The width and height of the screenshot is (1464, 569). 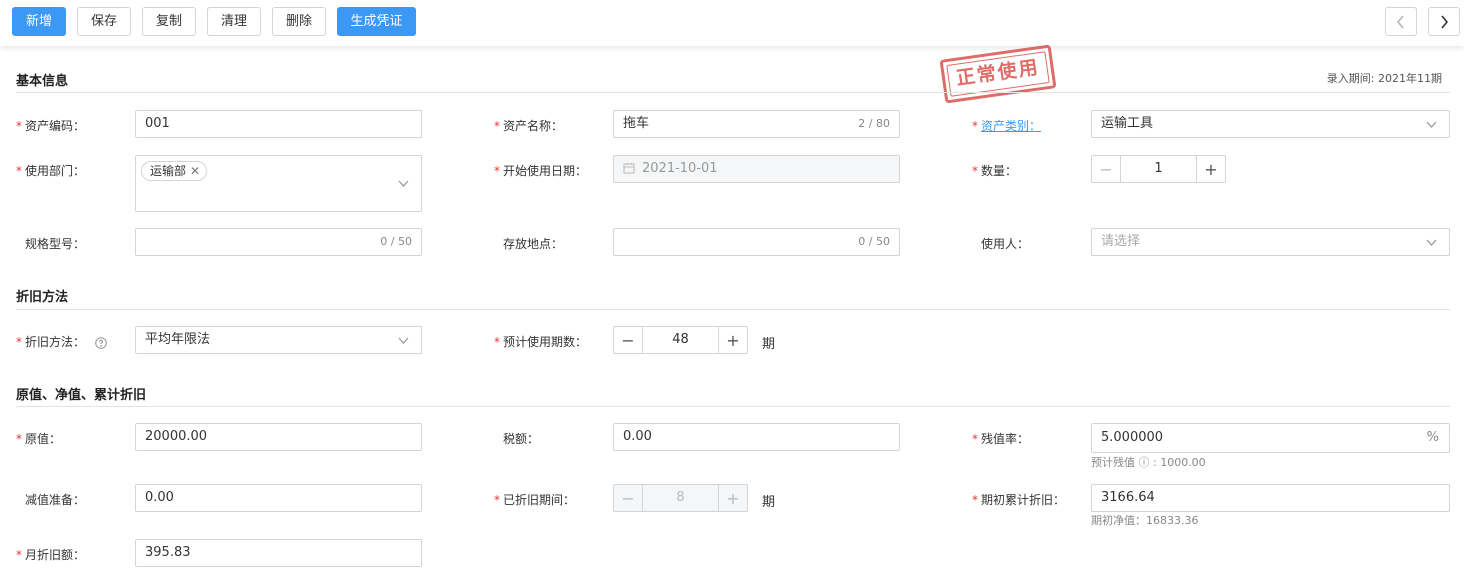 I want to click on save-button: 保存, so click(x=104, y=21).